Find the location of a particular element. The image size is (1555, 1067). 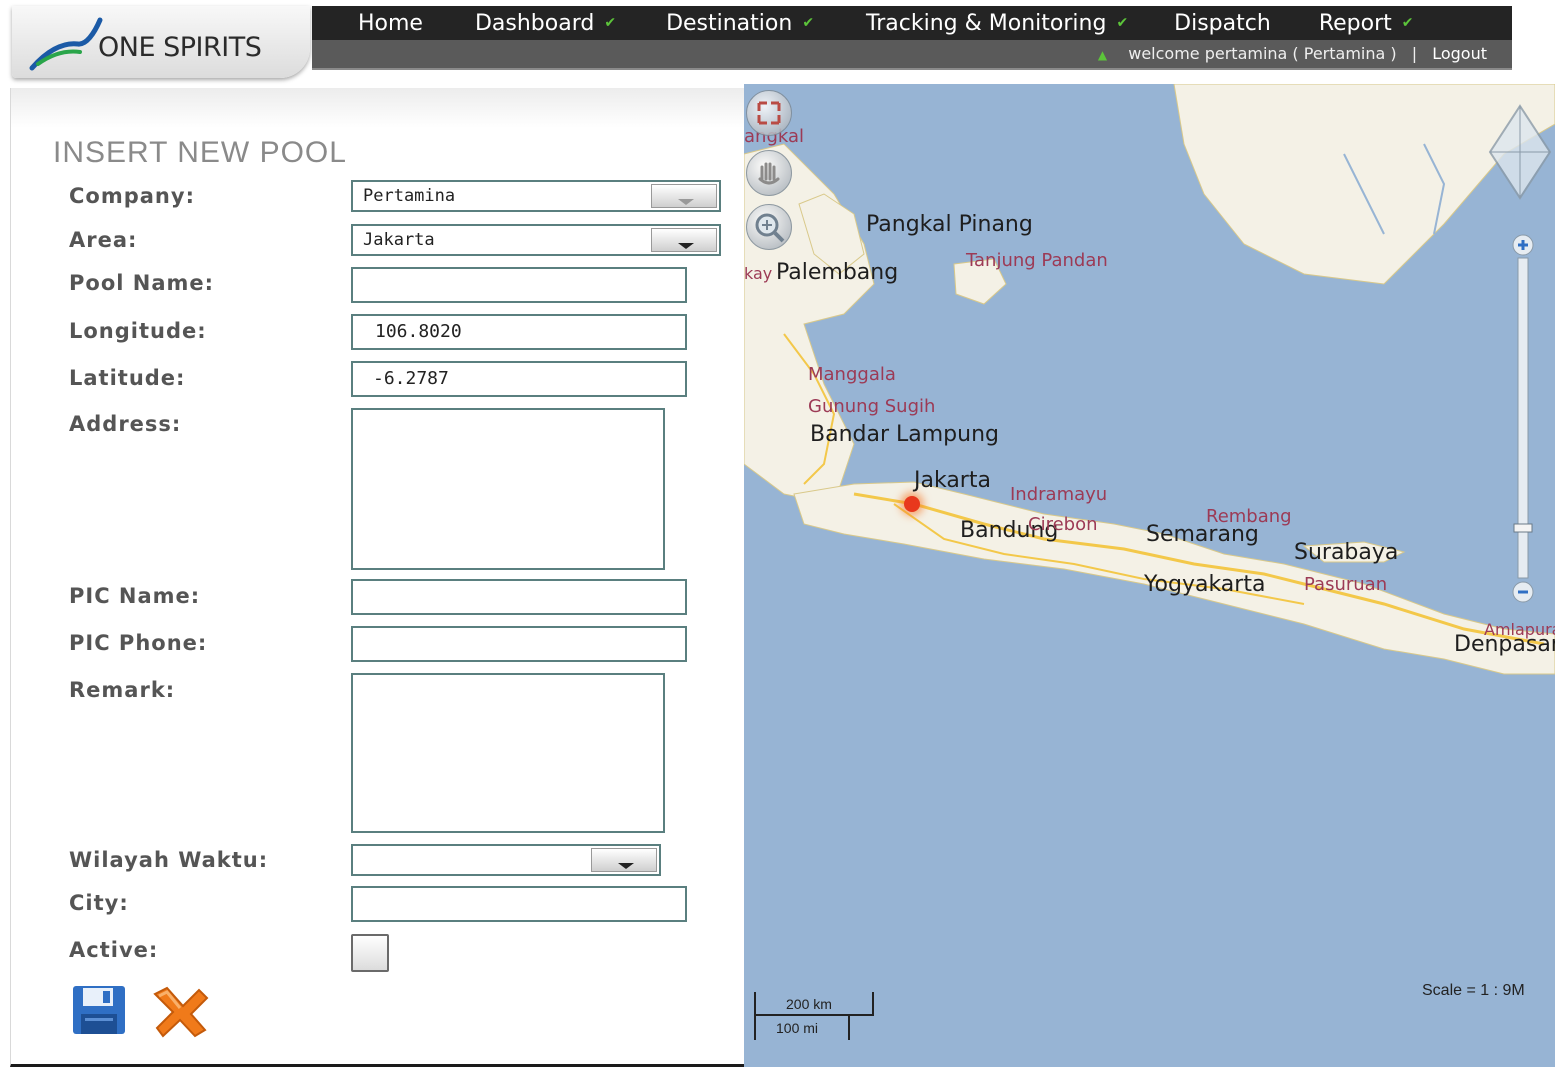

area-label: Area: is located at coordinates (103, 240).